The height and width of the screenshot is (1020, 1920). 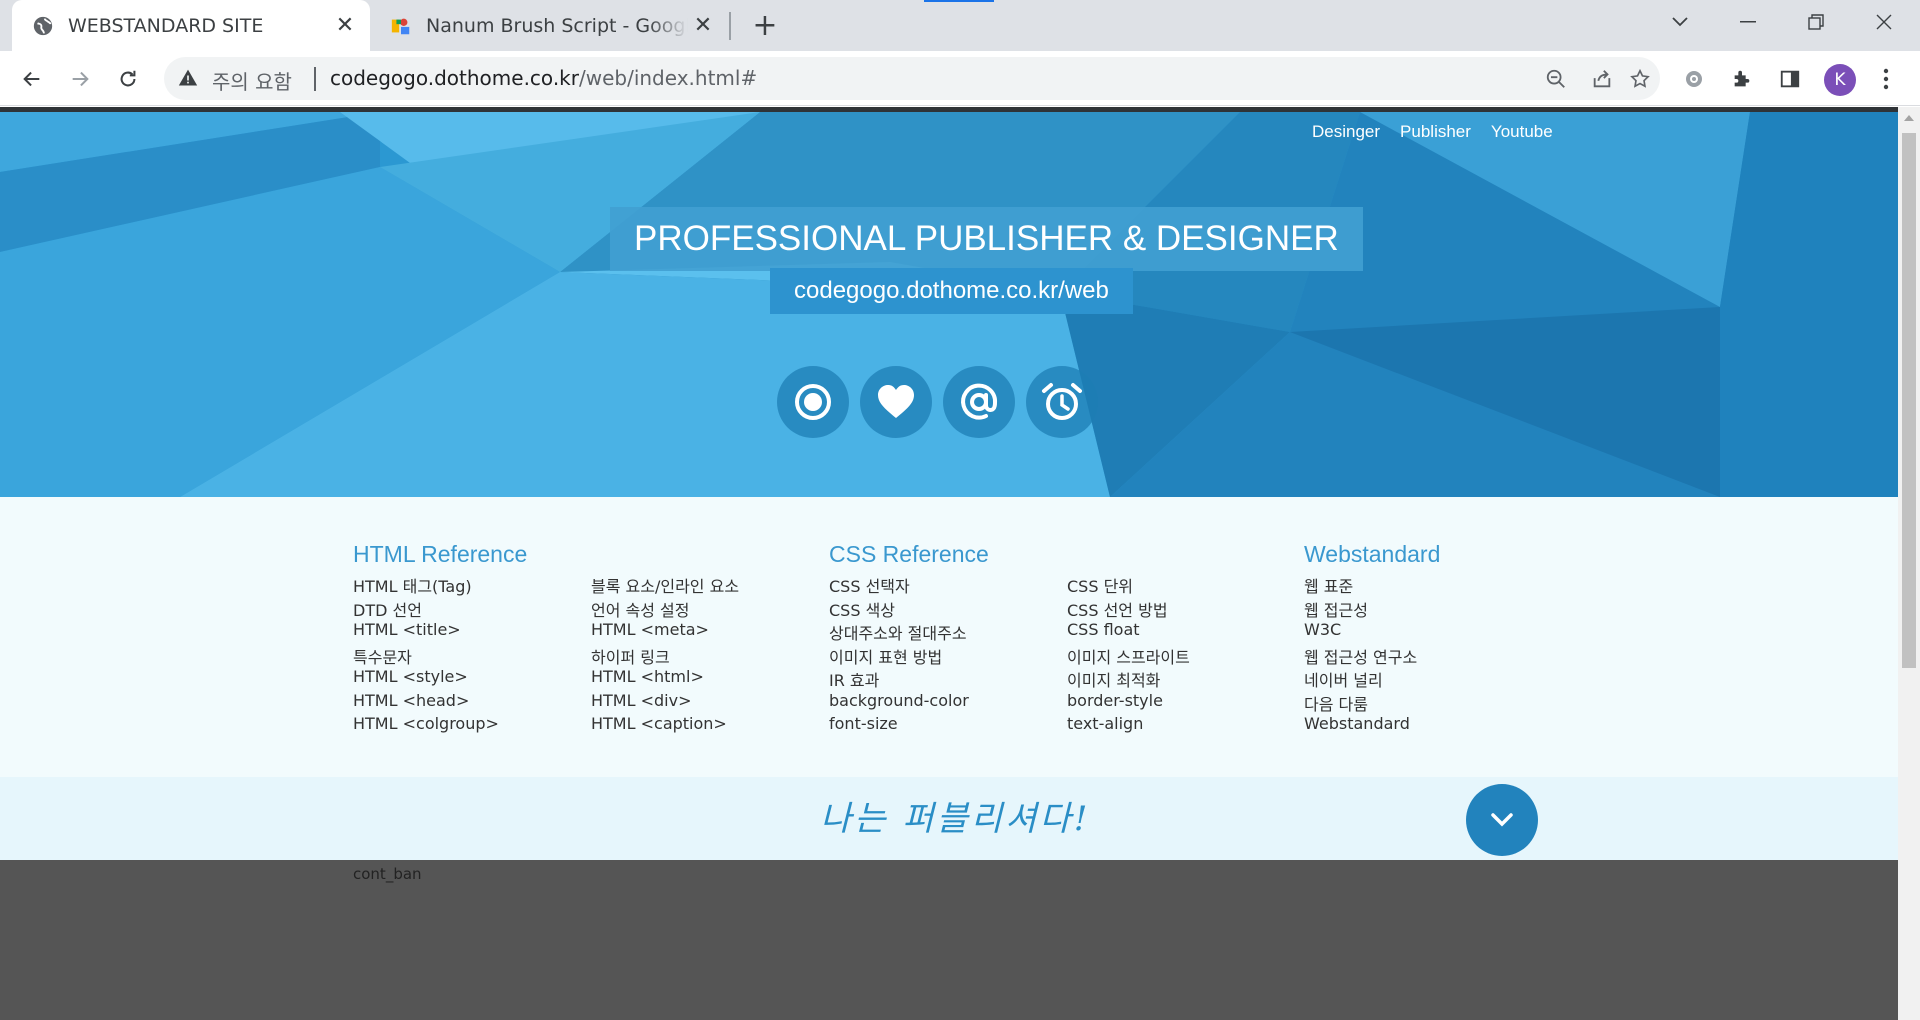 I want to click on list-item: CSS 선택자, so click(x=899, y=585).